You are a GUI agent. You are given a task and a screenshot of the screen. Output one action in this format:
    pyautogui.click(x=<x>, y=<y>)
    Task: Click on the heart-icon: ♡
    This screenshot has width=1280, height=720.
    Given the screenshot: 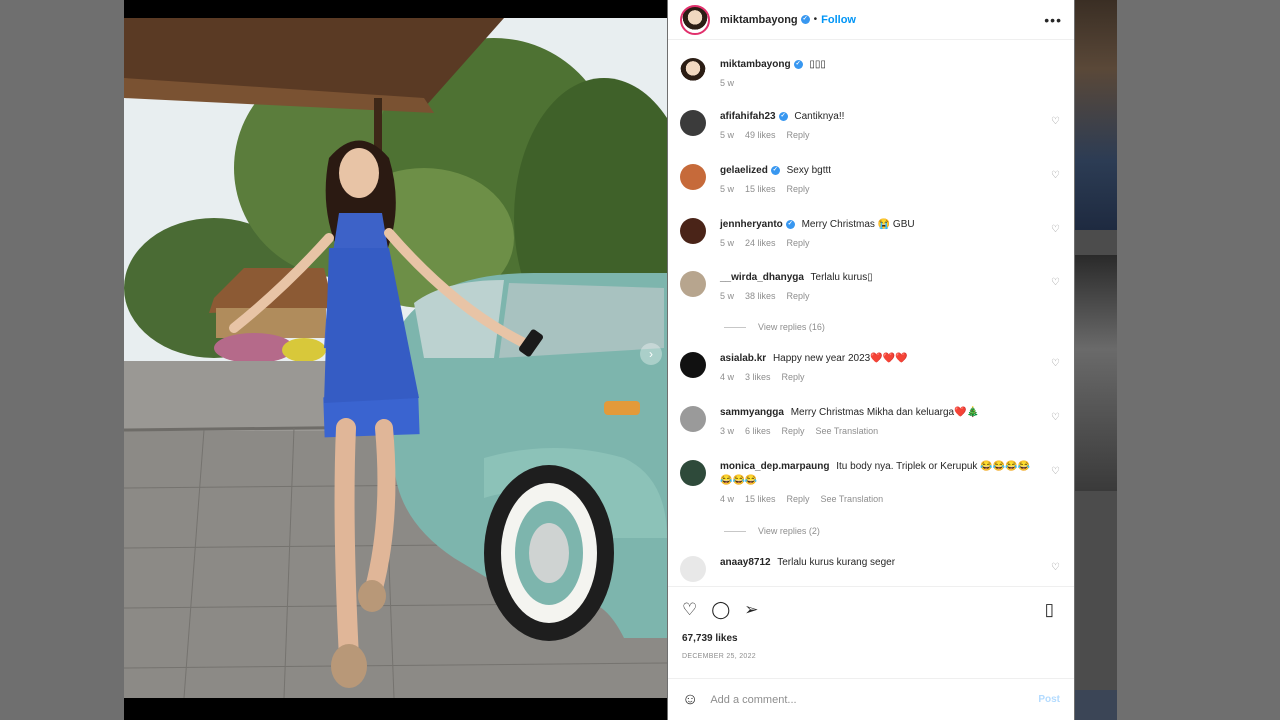 What is the action you would take?
    pyautogui.click(x=689, y=610)
    